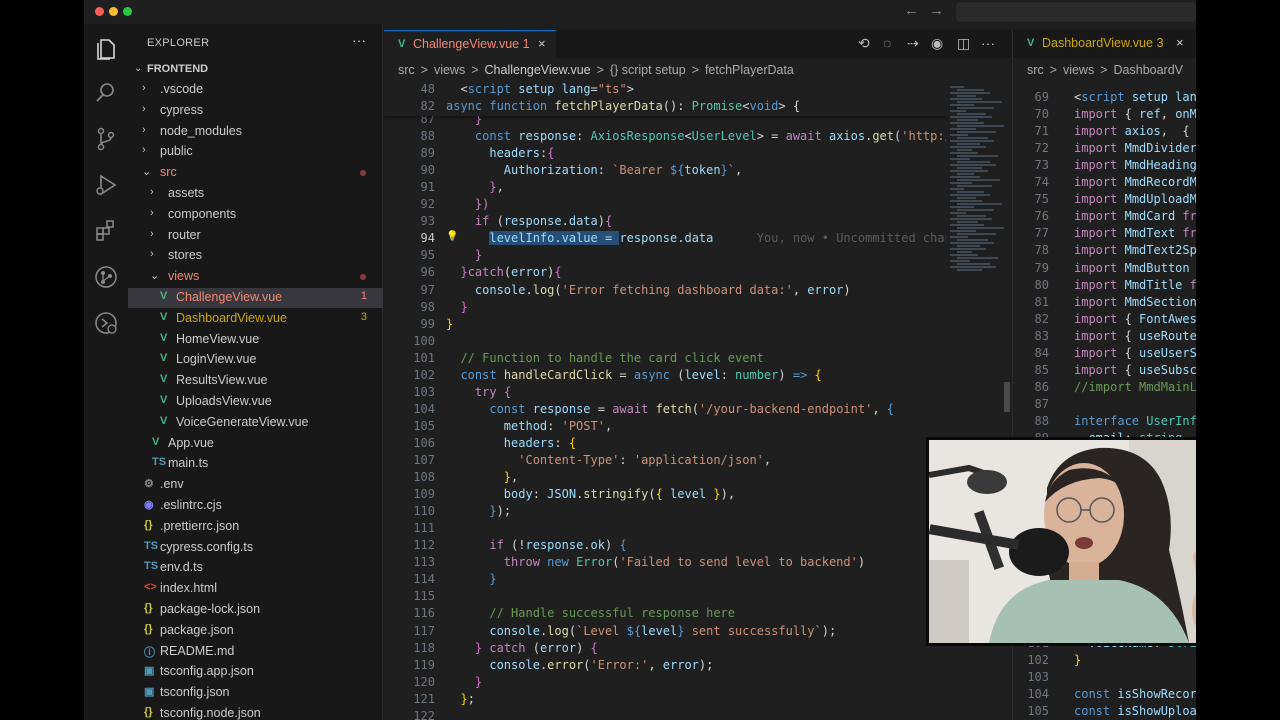 The width and height of the screenshot is (1280, 720). Describe the element at coordinates (127, 11) in the screenshot. I see `maximize-window-icon` at that location.